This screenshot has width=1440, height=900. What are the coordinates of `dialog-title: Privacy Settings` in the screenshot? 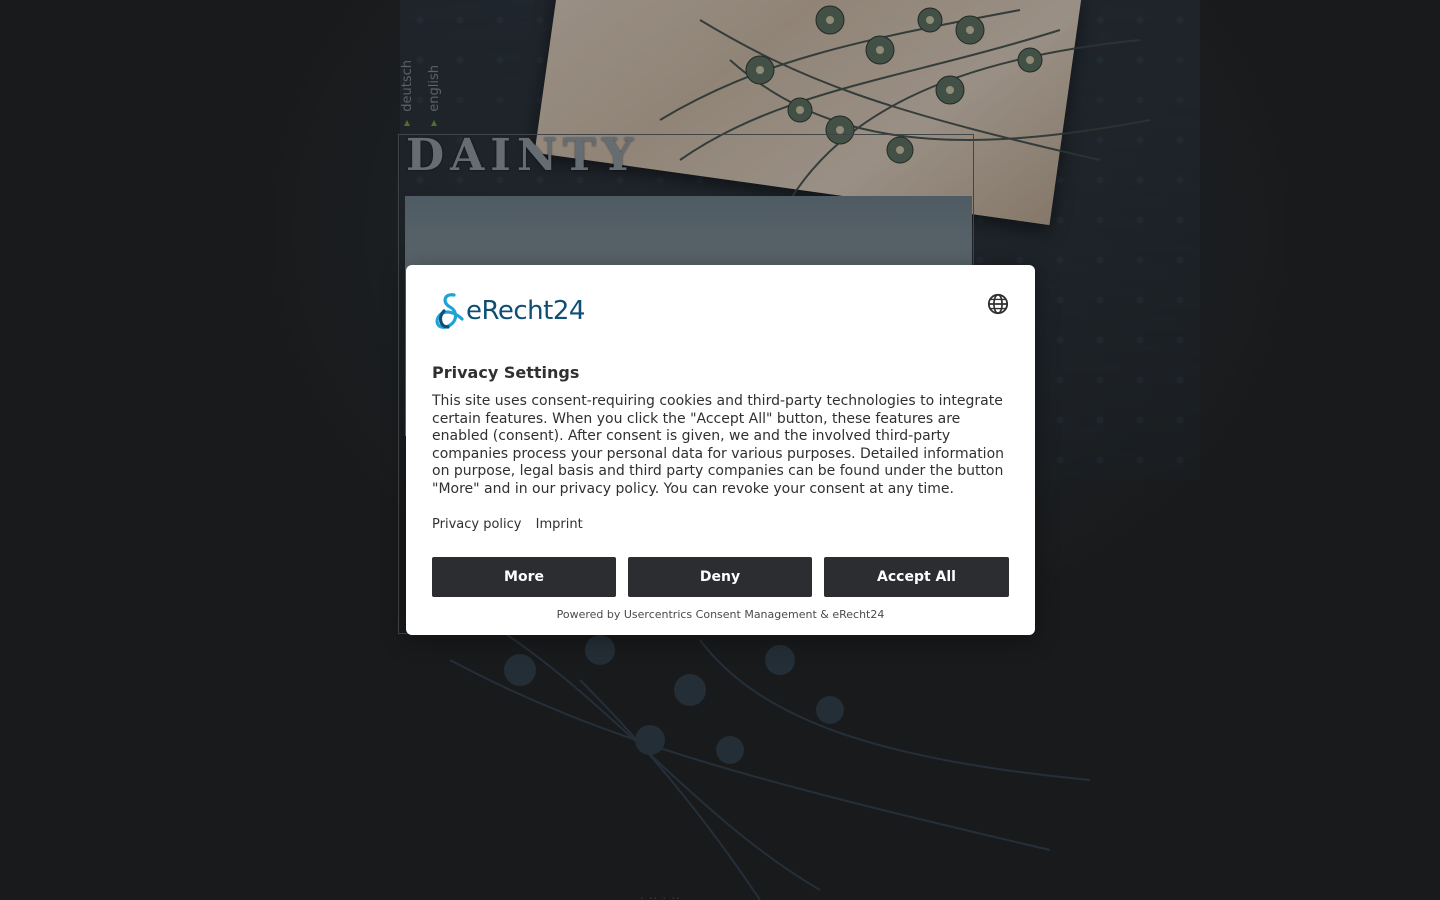 It's located at (506, 372).